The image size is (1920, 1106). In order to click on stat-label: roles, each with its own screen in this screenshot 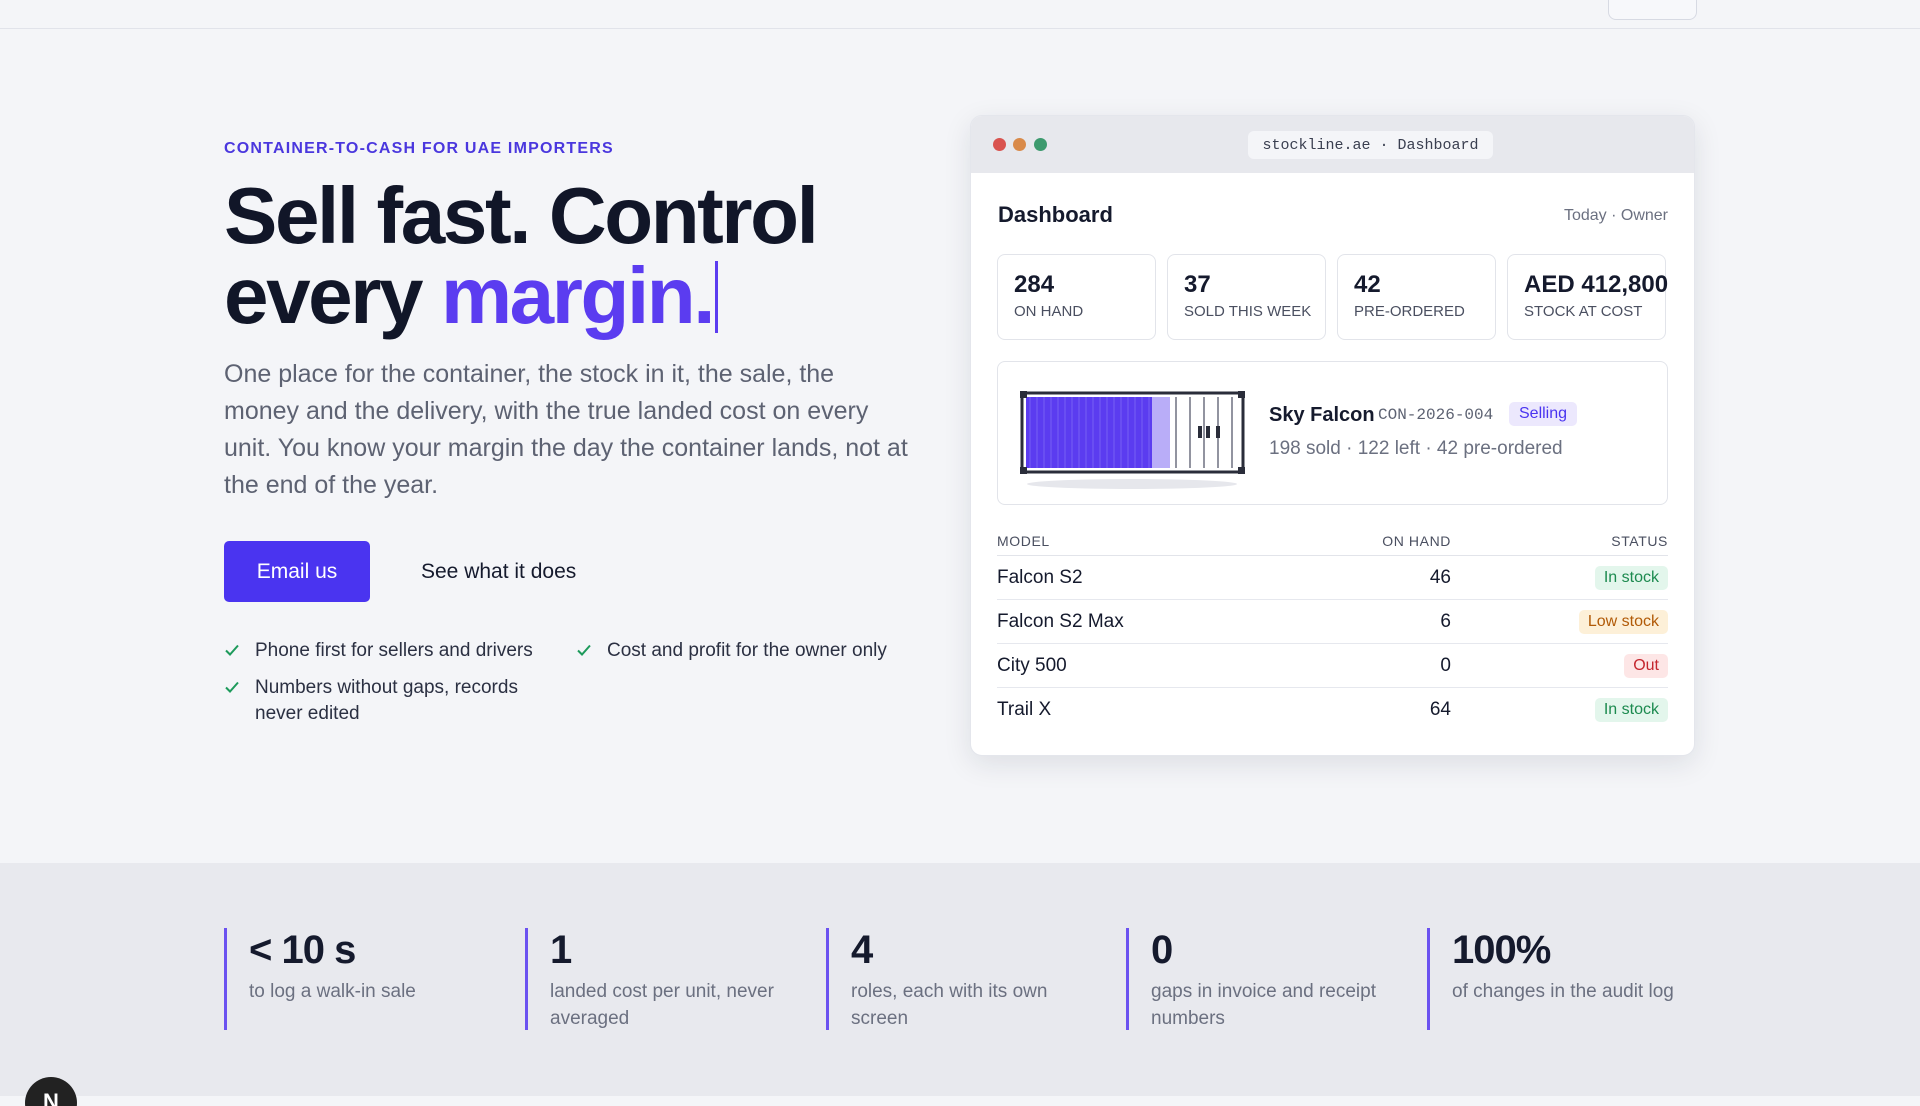, I will do `click(949, 1005)`.